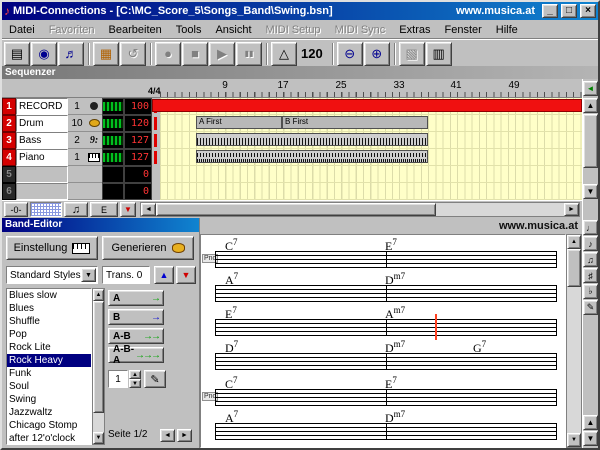 The height and width of the screenshot is (450, 600). Describe the element at coordinates (49, 321) in the screenshot. I see `style-option: Shuffle` at that location.